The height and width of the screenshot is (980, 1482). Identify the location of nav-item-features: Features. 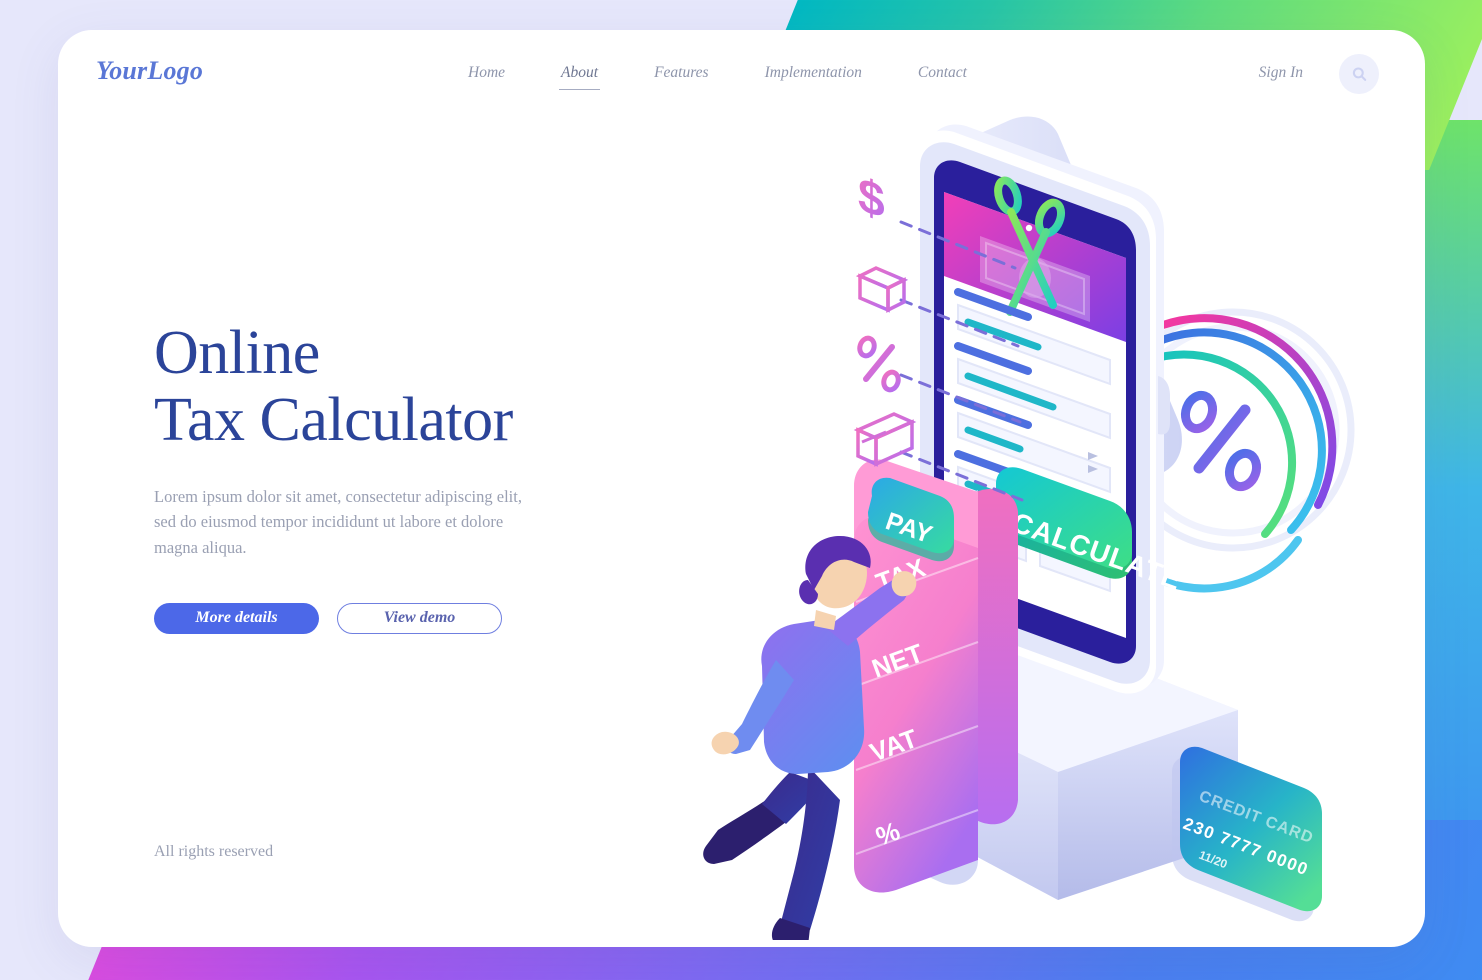
(681, 73).